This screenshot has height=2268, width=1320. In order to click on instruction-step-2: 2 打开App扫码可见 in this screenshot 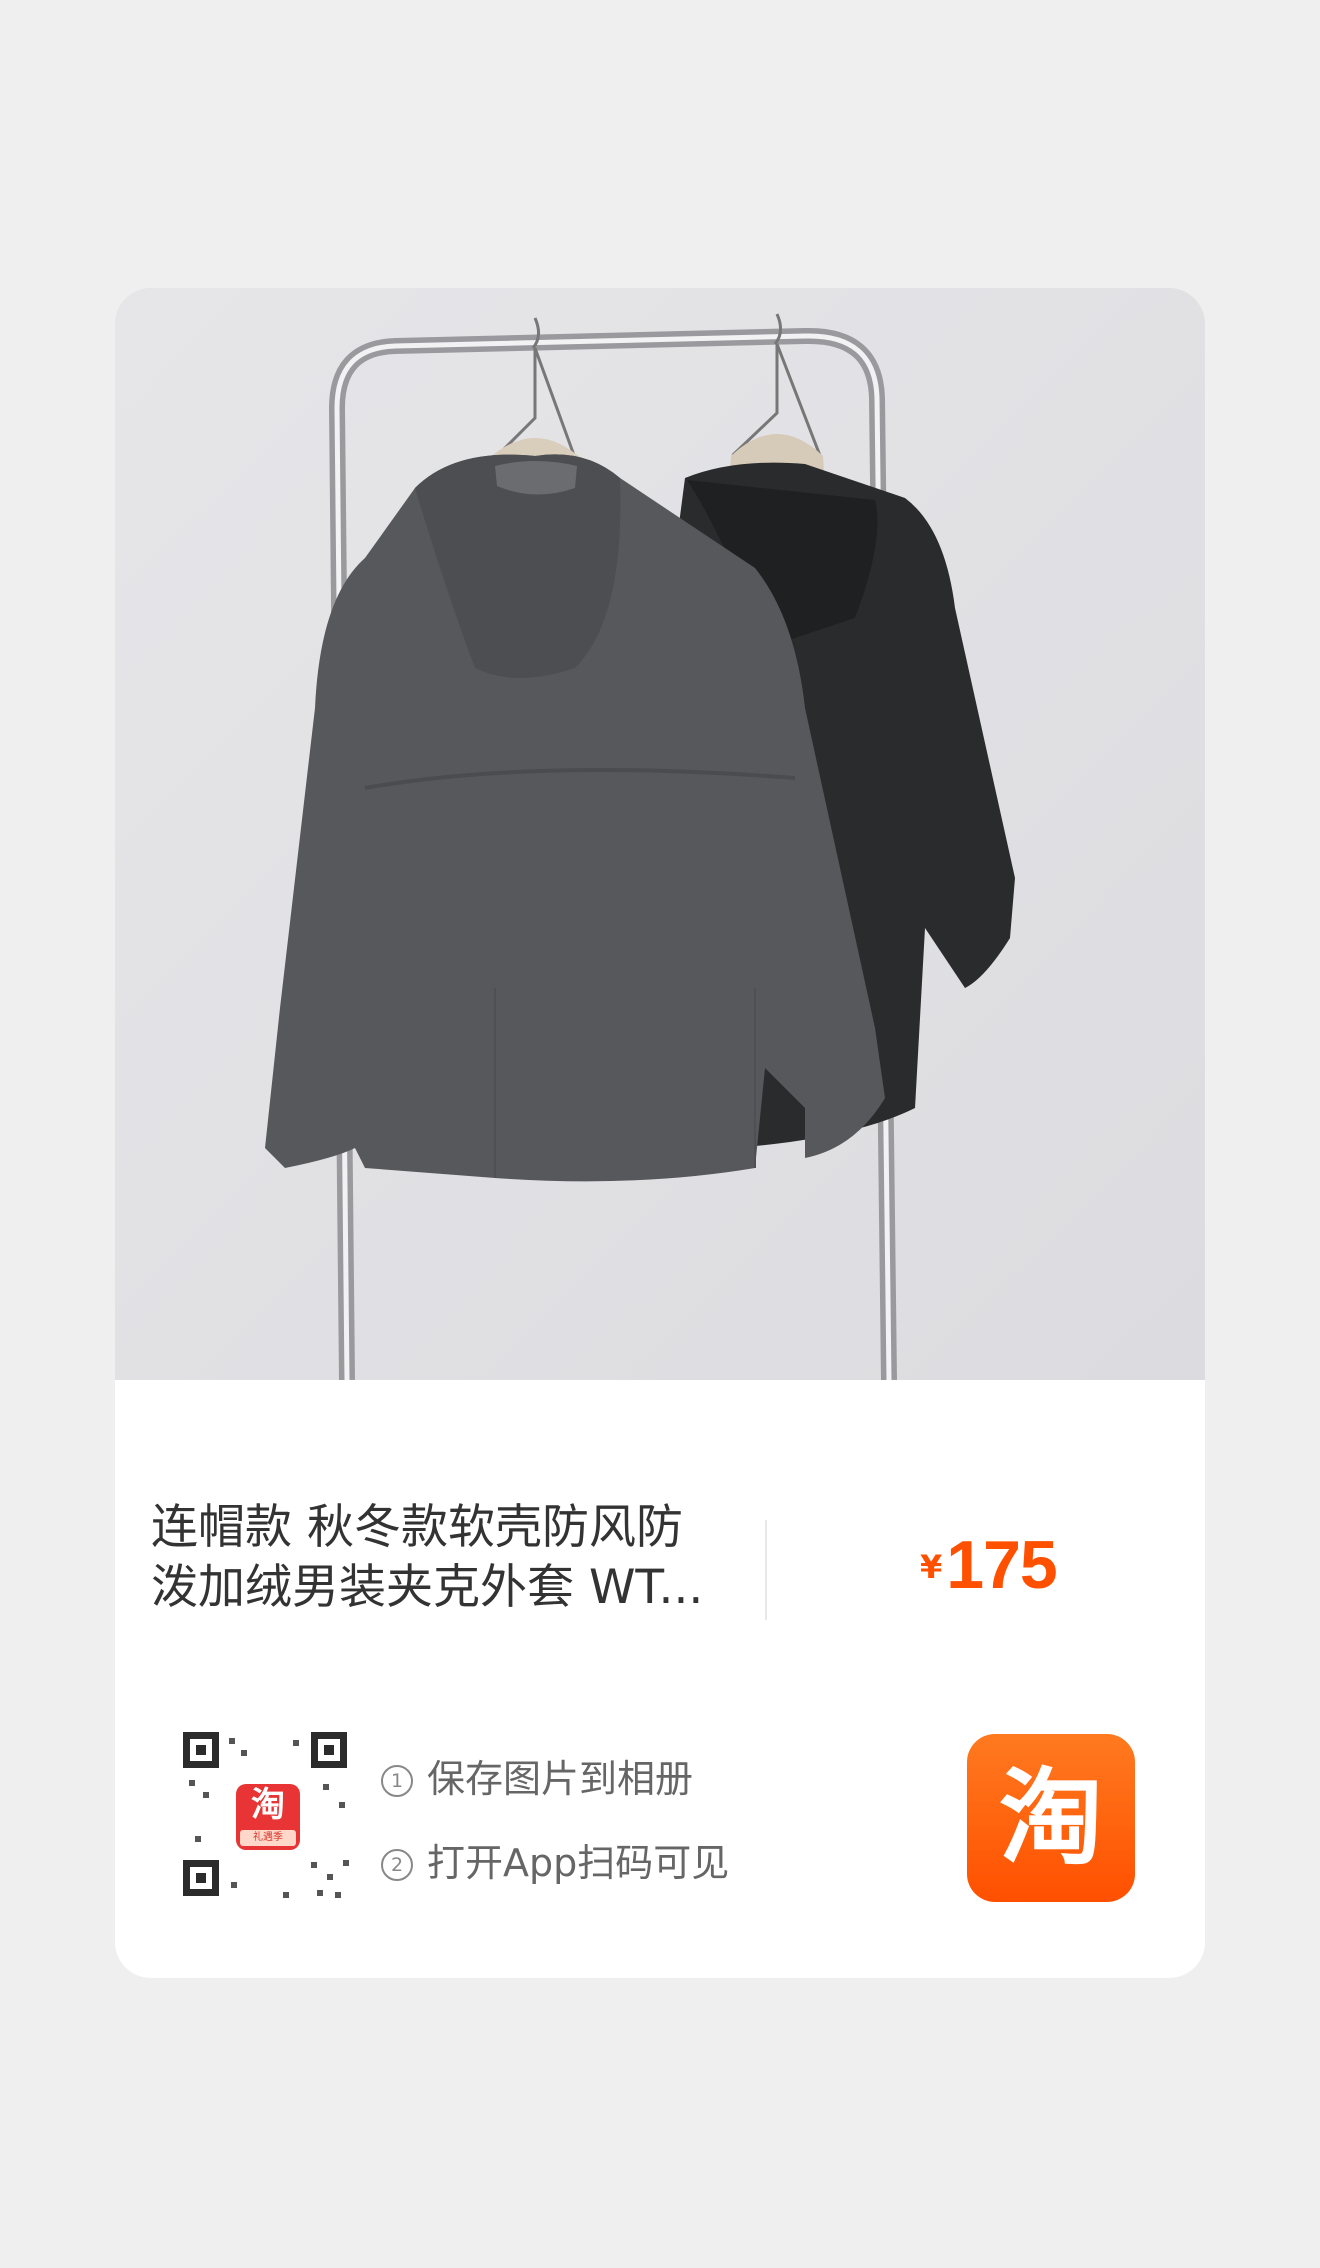, I will do `click(555, 1863)`.